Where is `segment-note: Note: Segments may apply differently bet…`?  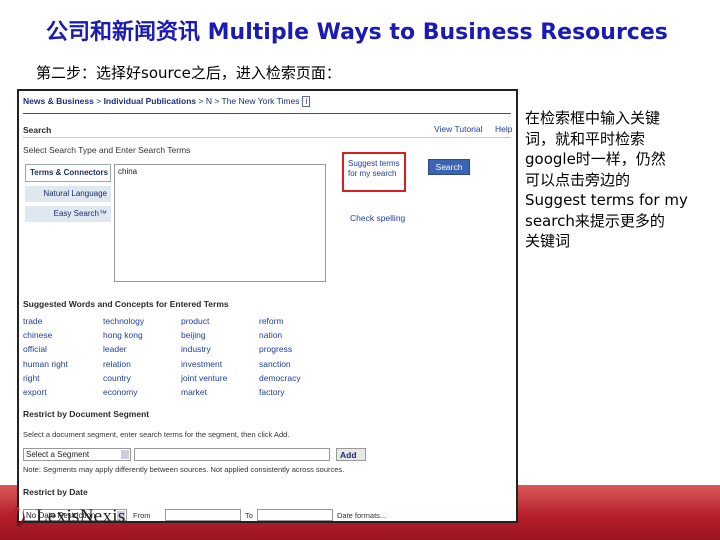 segment-note: Note: Segments may apply differently bet… is located at coordinates (184, 469).